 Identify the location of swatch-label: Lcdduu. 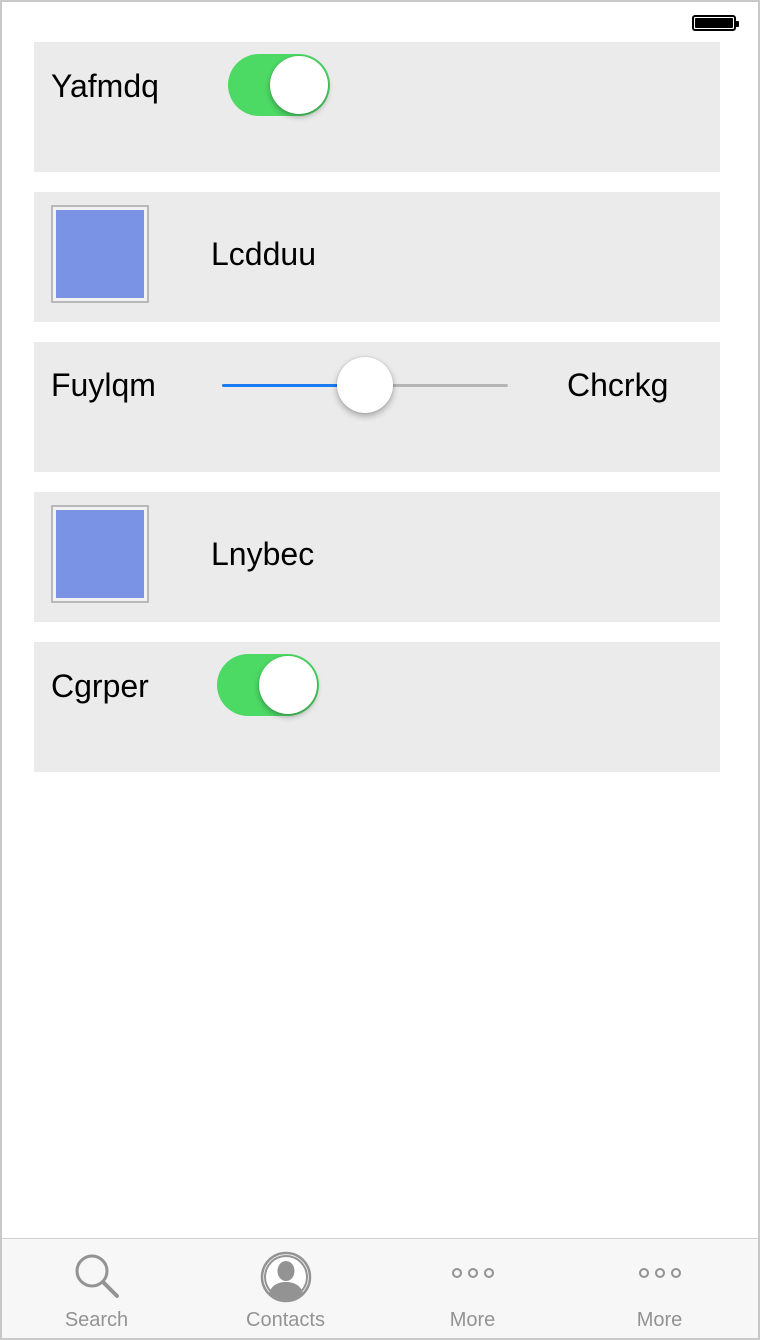
(263, 254).